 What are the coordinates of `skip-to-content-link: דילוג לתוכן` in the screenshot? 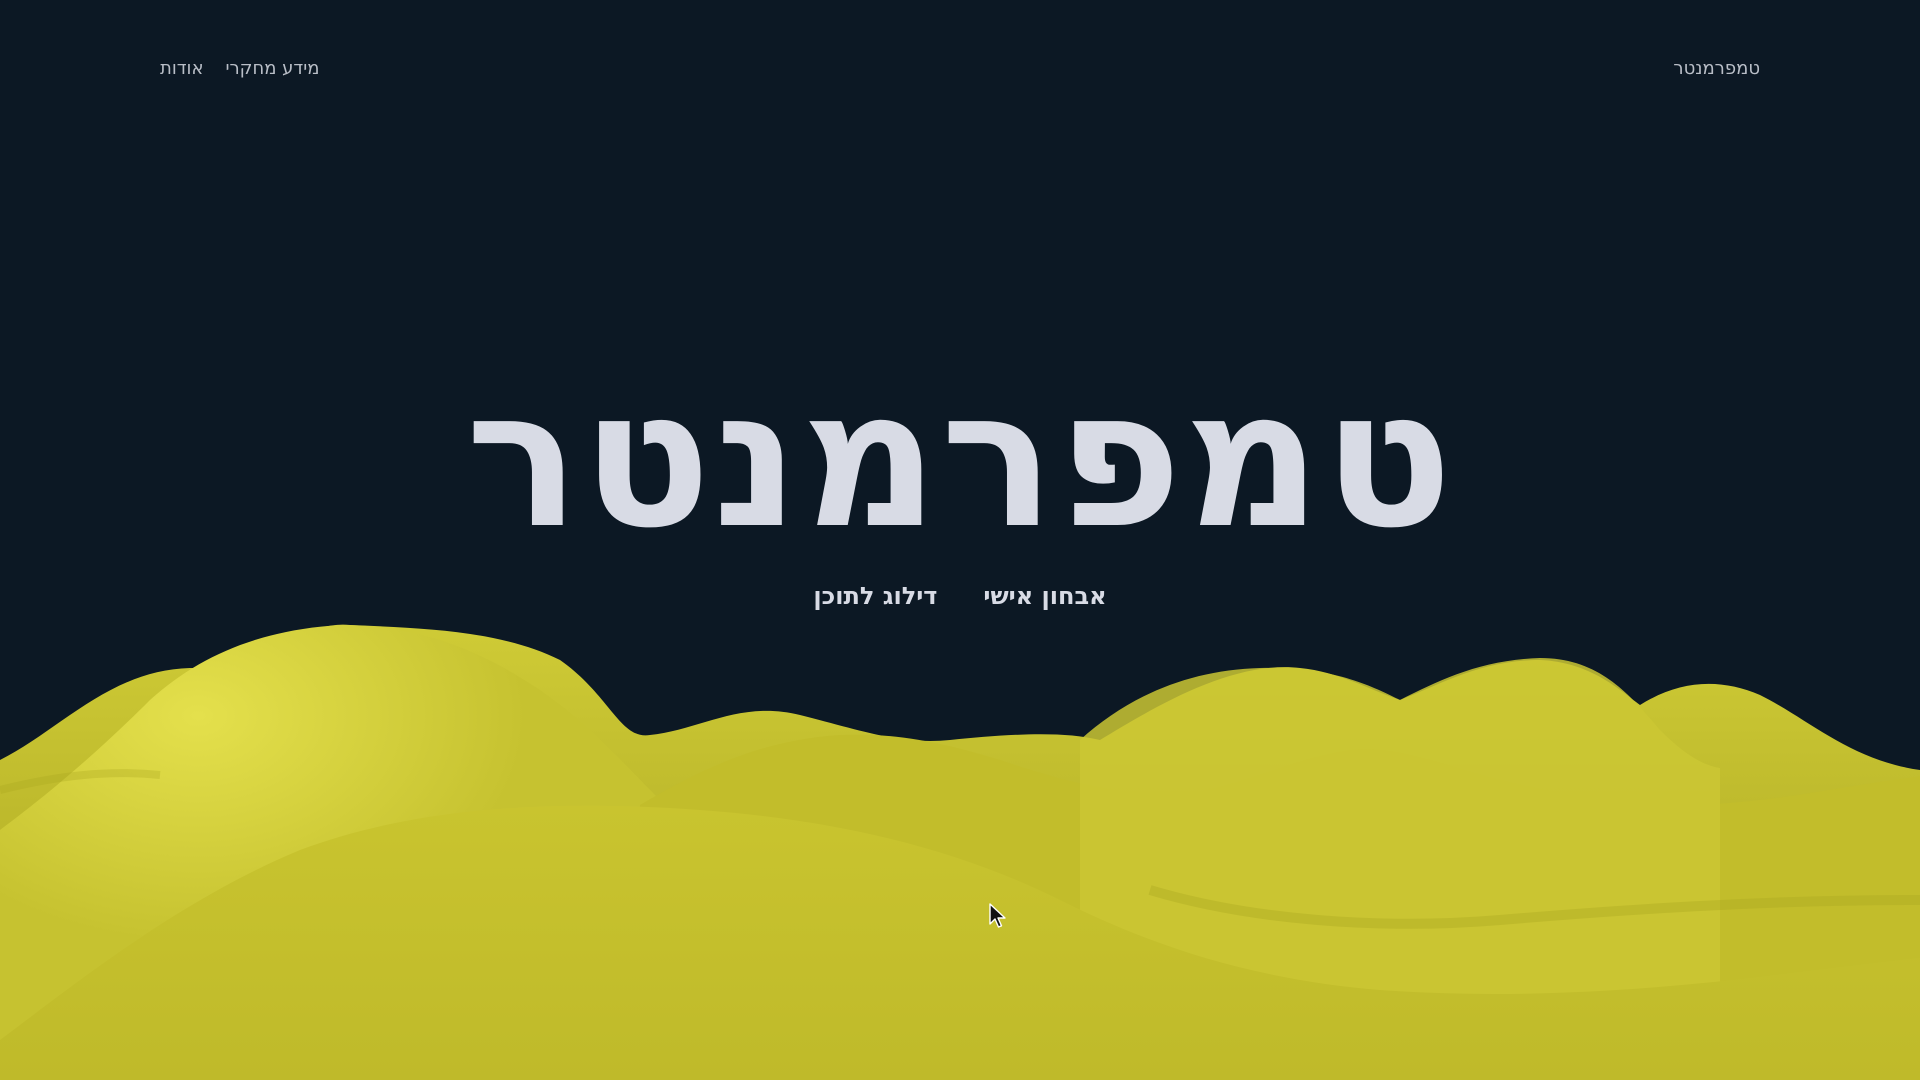 It's located at (875, 596).